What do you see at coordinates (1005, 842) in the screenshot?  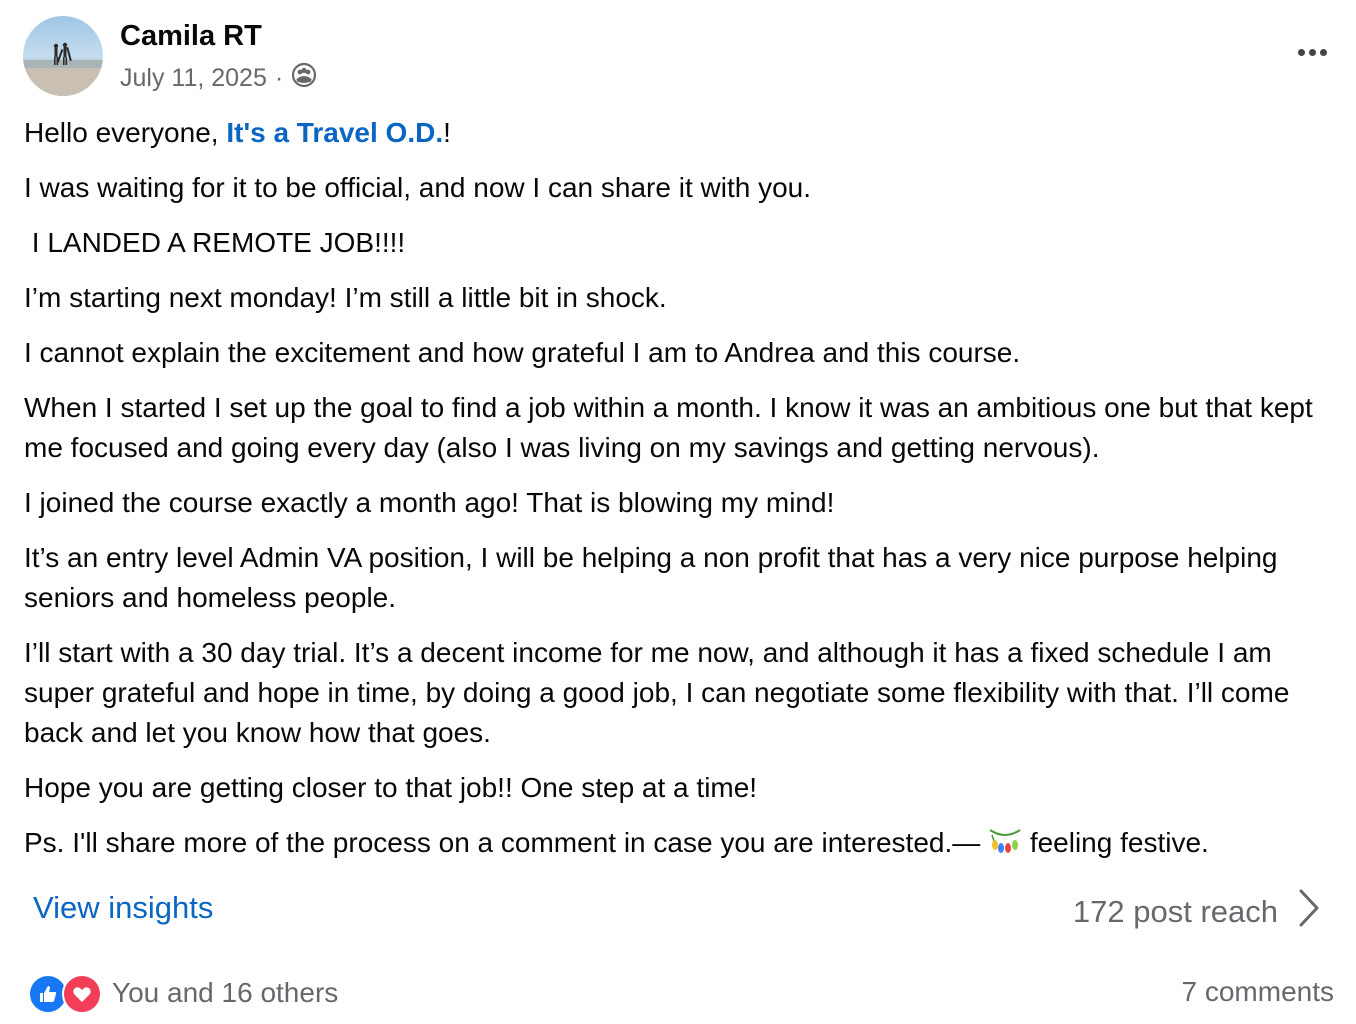 I see `string-lights-icon` at bounding box center [1005, 842].